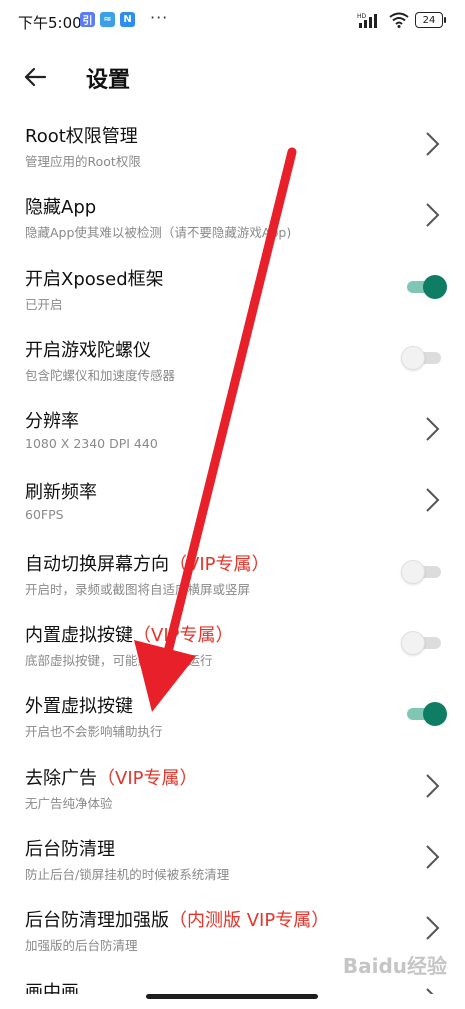 The width and height of the screenshot is (465, 1009). What do you see at coordinates (129, 636) in the screenshot?
I see `setting-title: 内置虚拟按键（VIP专属）` at bounding box center [129, 636].